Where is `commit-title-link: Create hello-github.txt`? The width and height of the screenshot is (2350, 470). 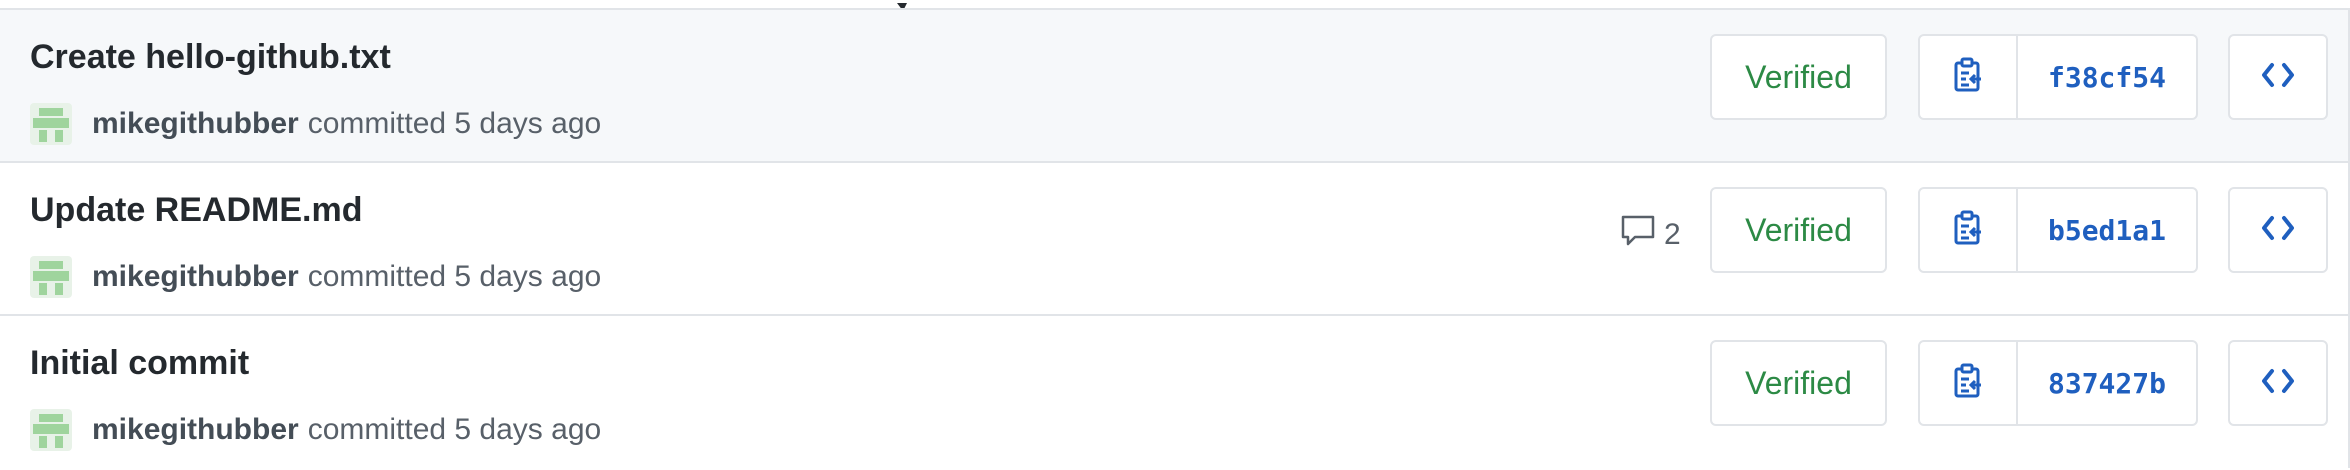 commit-title-link: Create hello-github.txt is located at coordinates (210, 57).